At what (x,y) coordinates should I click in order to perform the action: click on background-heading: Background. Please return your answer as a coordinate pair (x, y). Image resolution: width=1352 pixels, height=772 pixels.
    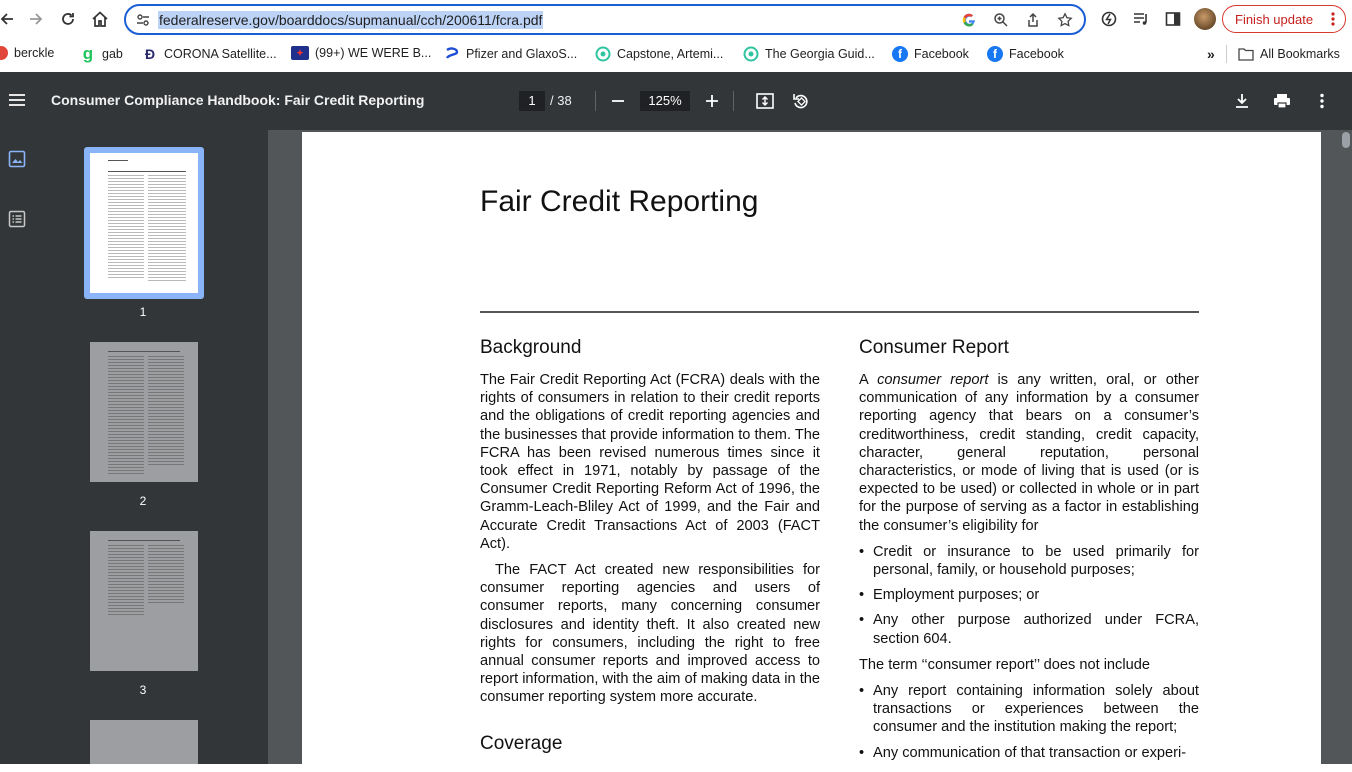
    Looking at the image, I should click on (531, 347).